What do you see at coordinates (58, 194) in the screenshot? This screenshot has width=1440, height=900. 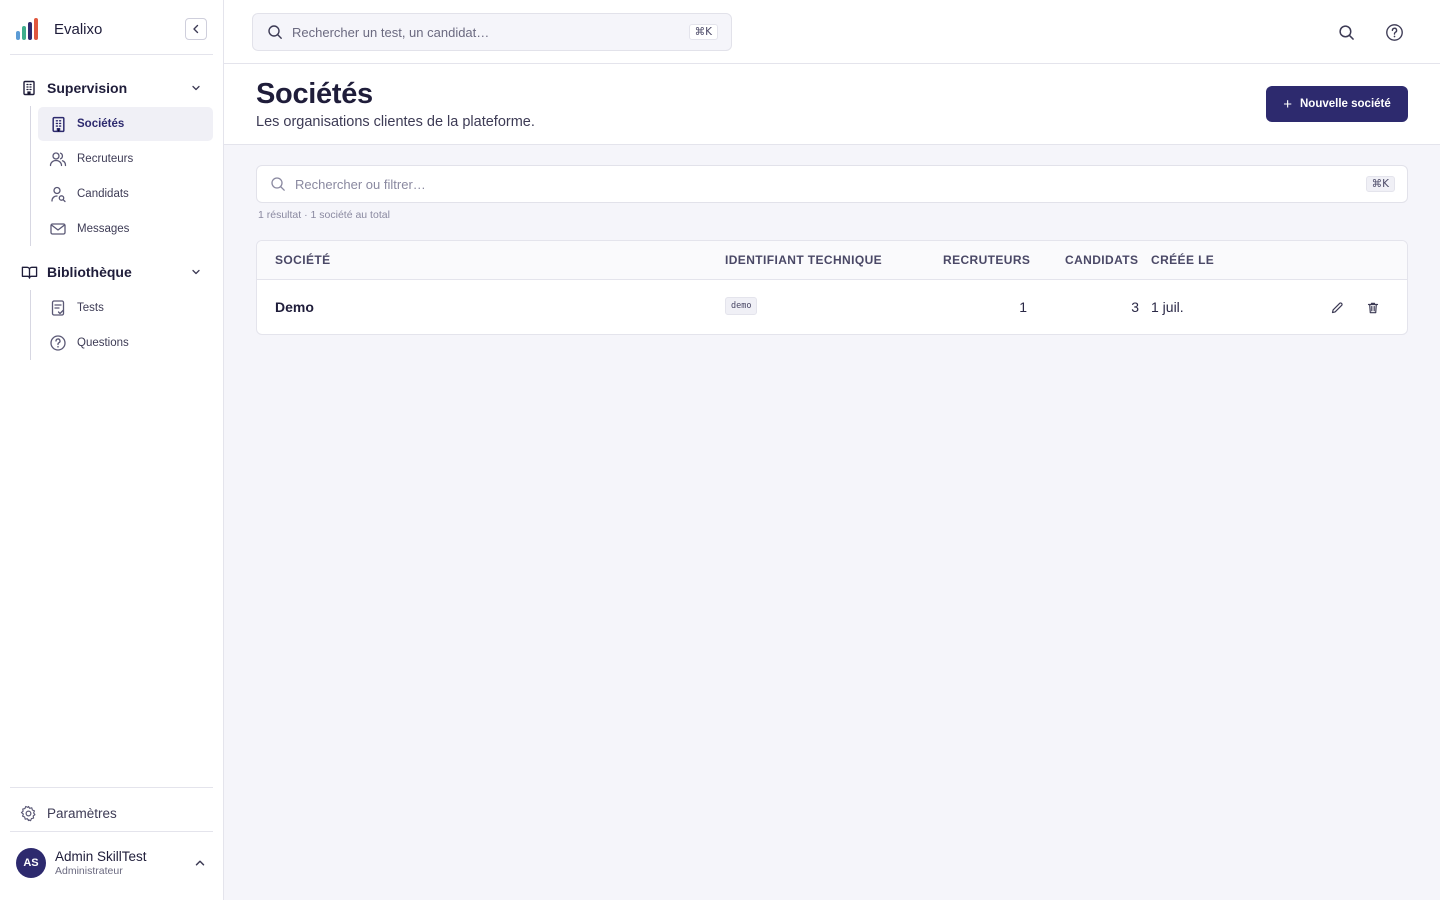 I see `user-search-icon` at bounding box center [58, 194].